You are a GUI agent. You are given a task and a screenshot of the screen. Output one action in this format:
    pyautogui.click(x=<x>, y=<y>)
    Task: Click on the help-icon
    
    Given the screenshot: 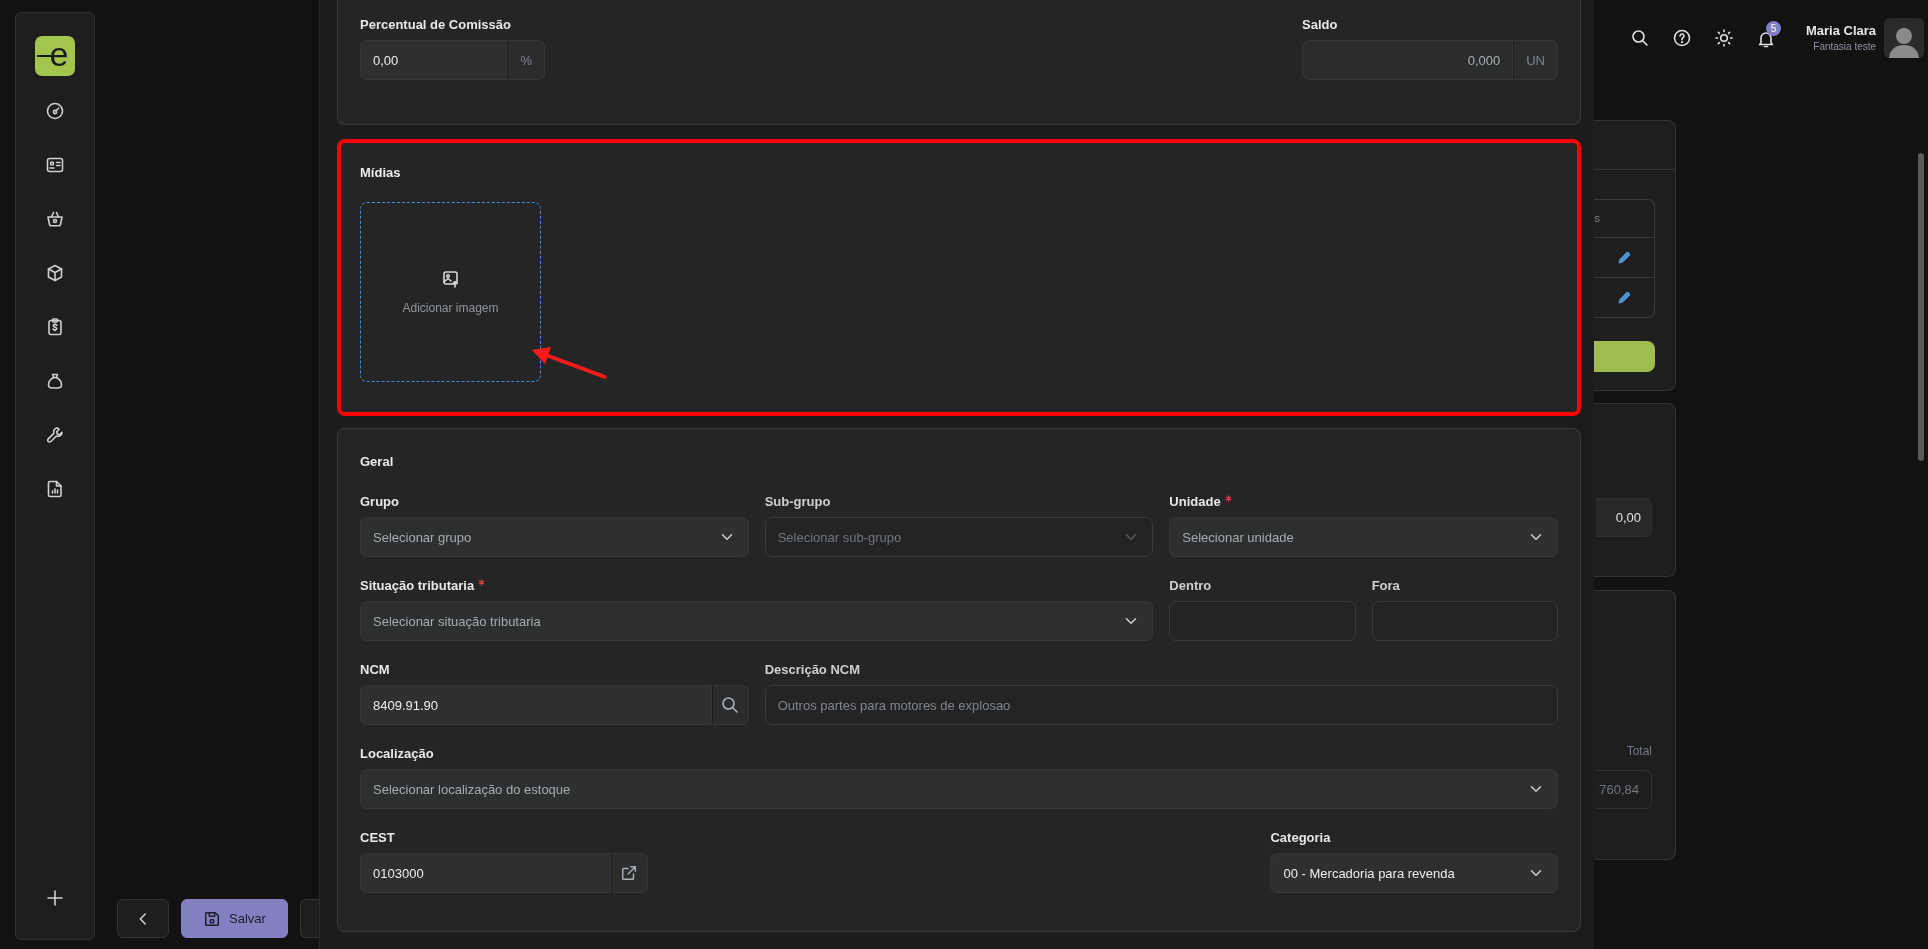 What is the action you would take?
    pyautogui.click(x=1682, y=37)
    